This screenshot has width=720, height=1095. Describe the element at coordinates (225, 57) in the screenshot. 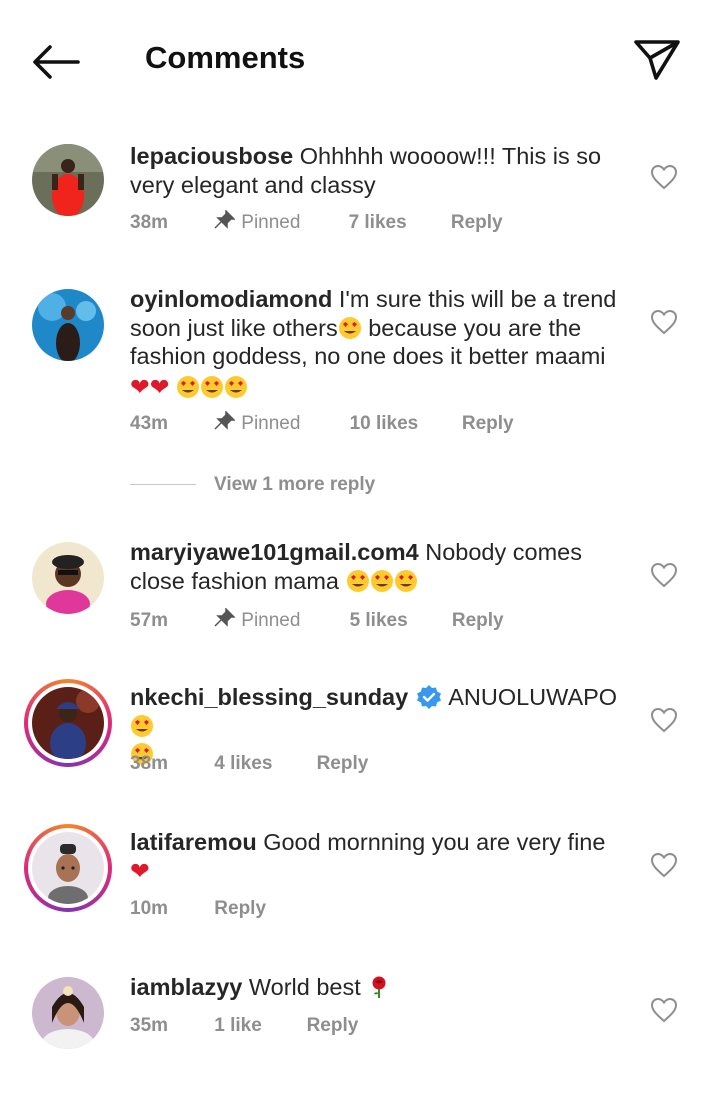

I see `page-title: Comments` at that location.